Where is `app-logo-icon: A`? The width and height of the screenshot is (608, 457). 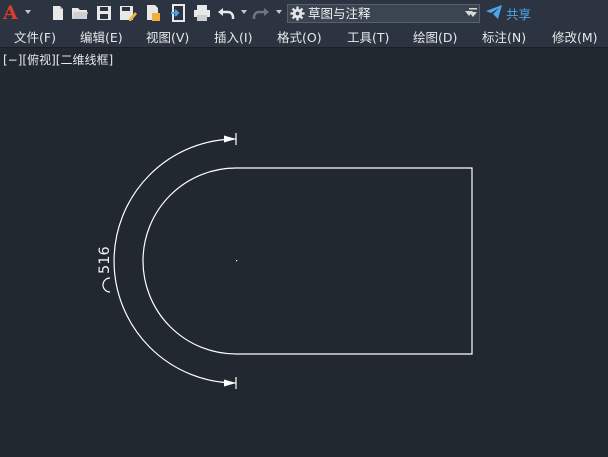 app-logo-icon: A is located at coordinates (12, 13).